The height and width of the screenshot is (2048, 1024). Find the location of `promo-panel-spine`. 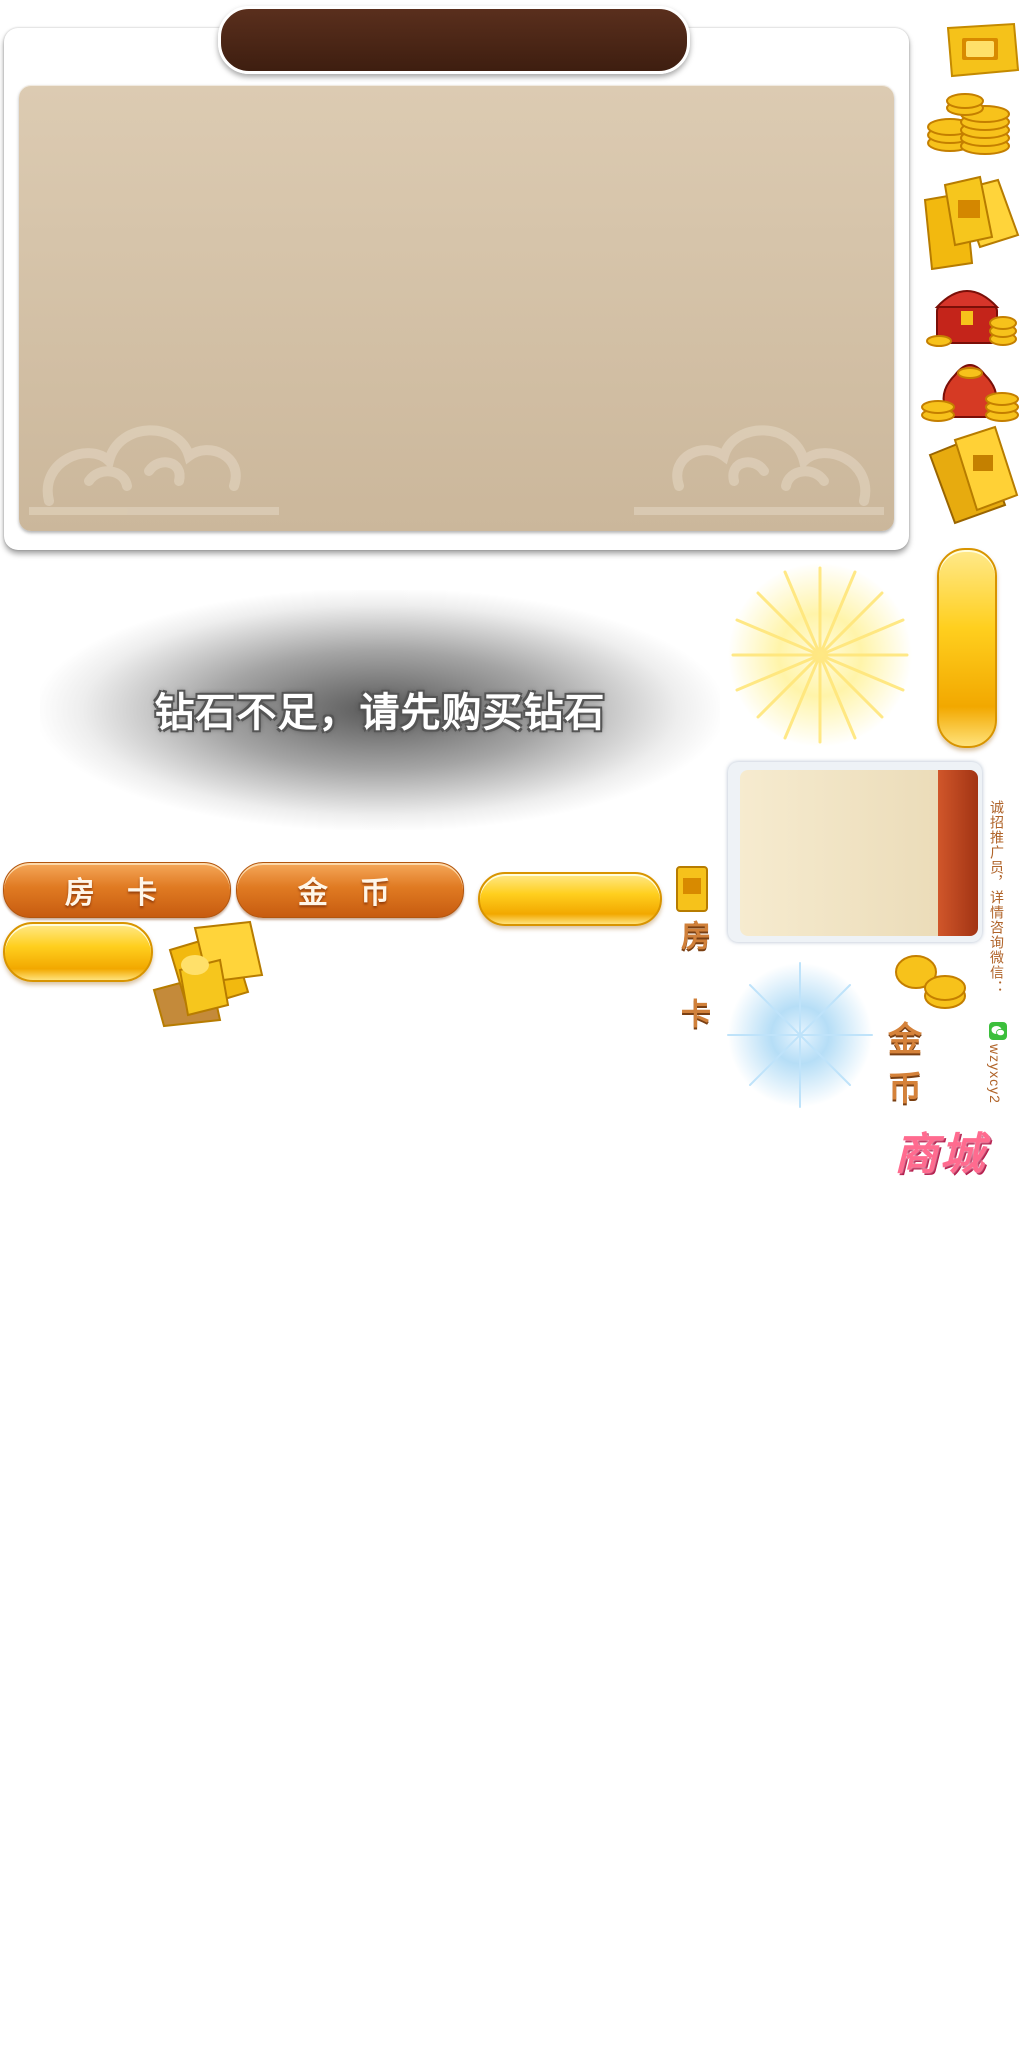

promo-panel-spine is located at coordinates (958, 853).